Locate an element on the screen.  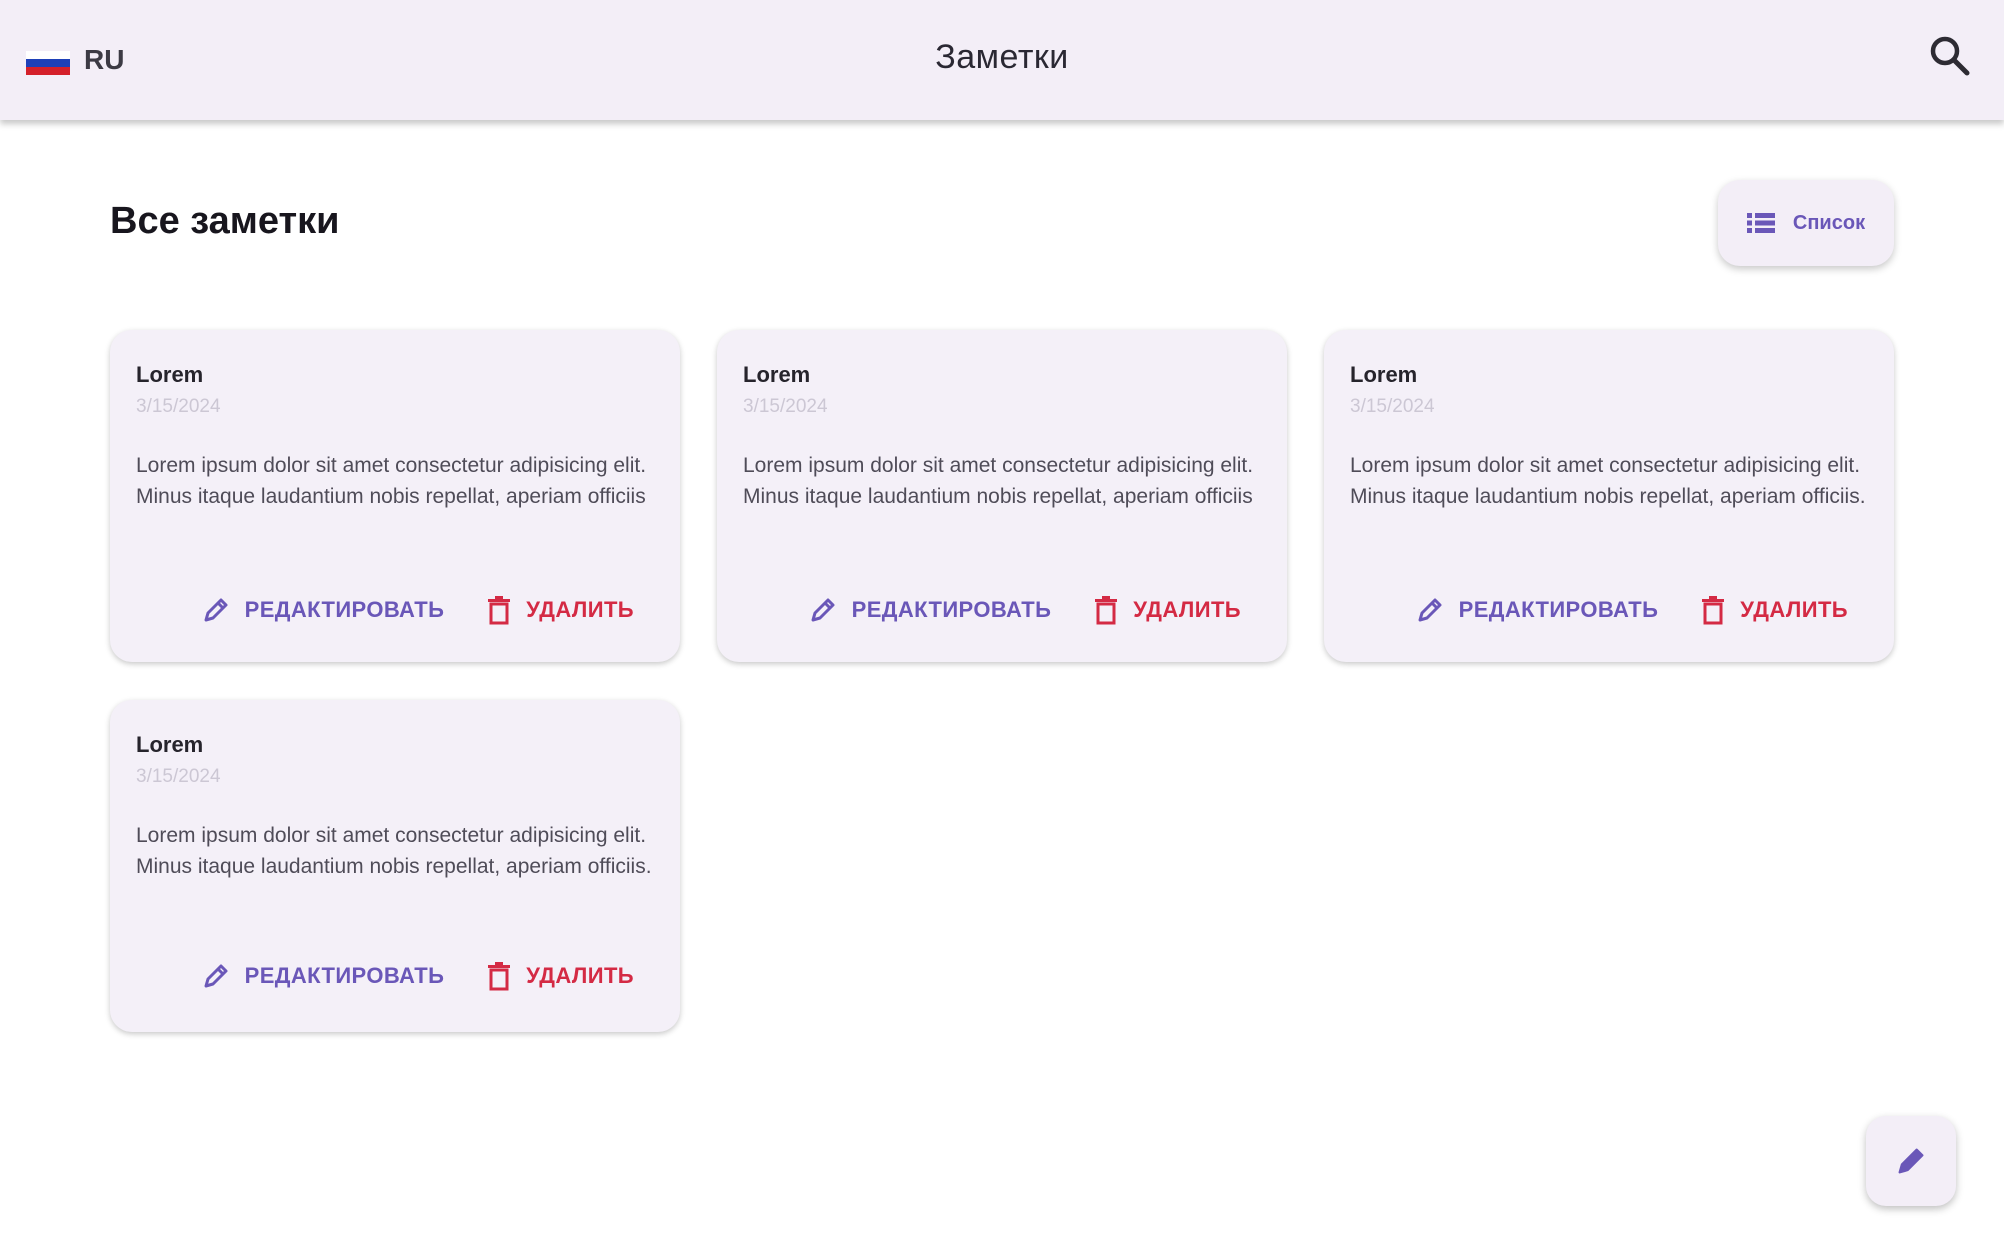
view-toggle-label: Список is located at coordinates (1829, 222).